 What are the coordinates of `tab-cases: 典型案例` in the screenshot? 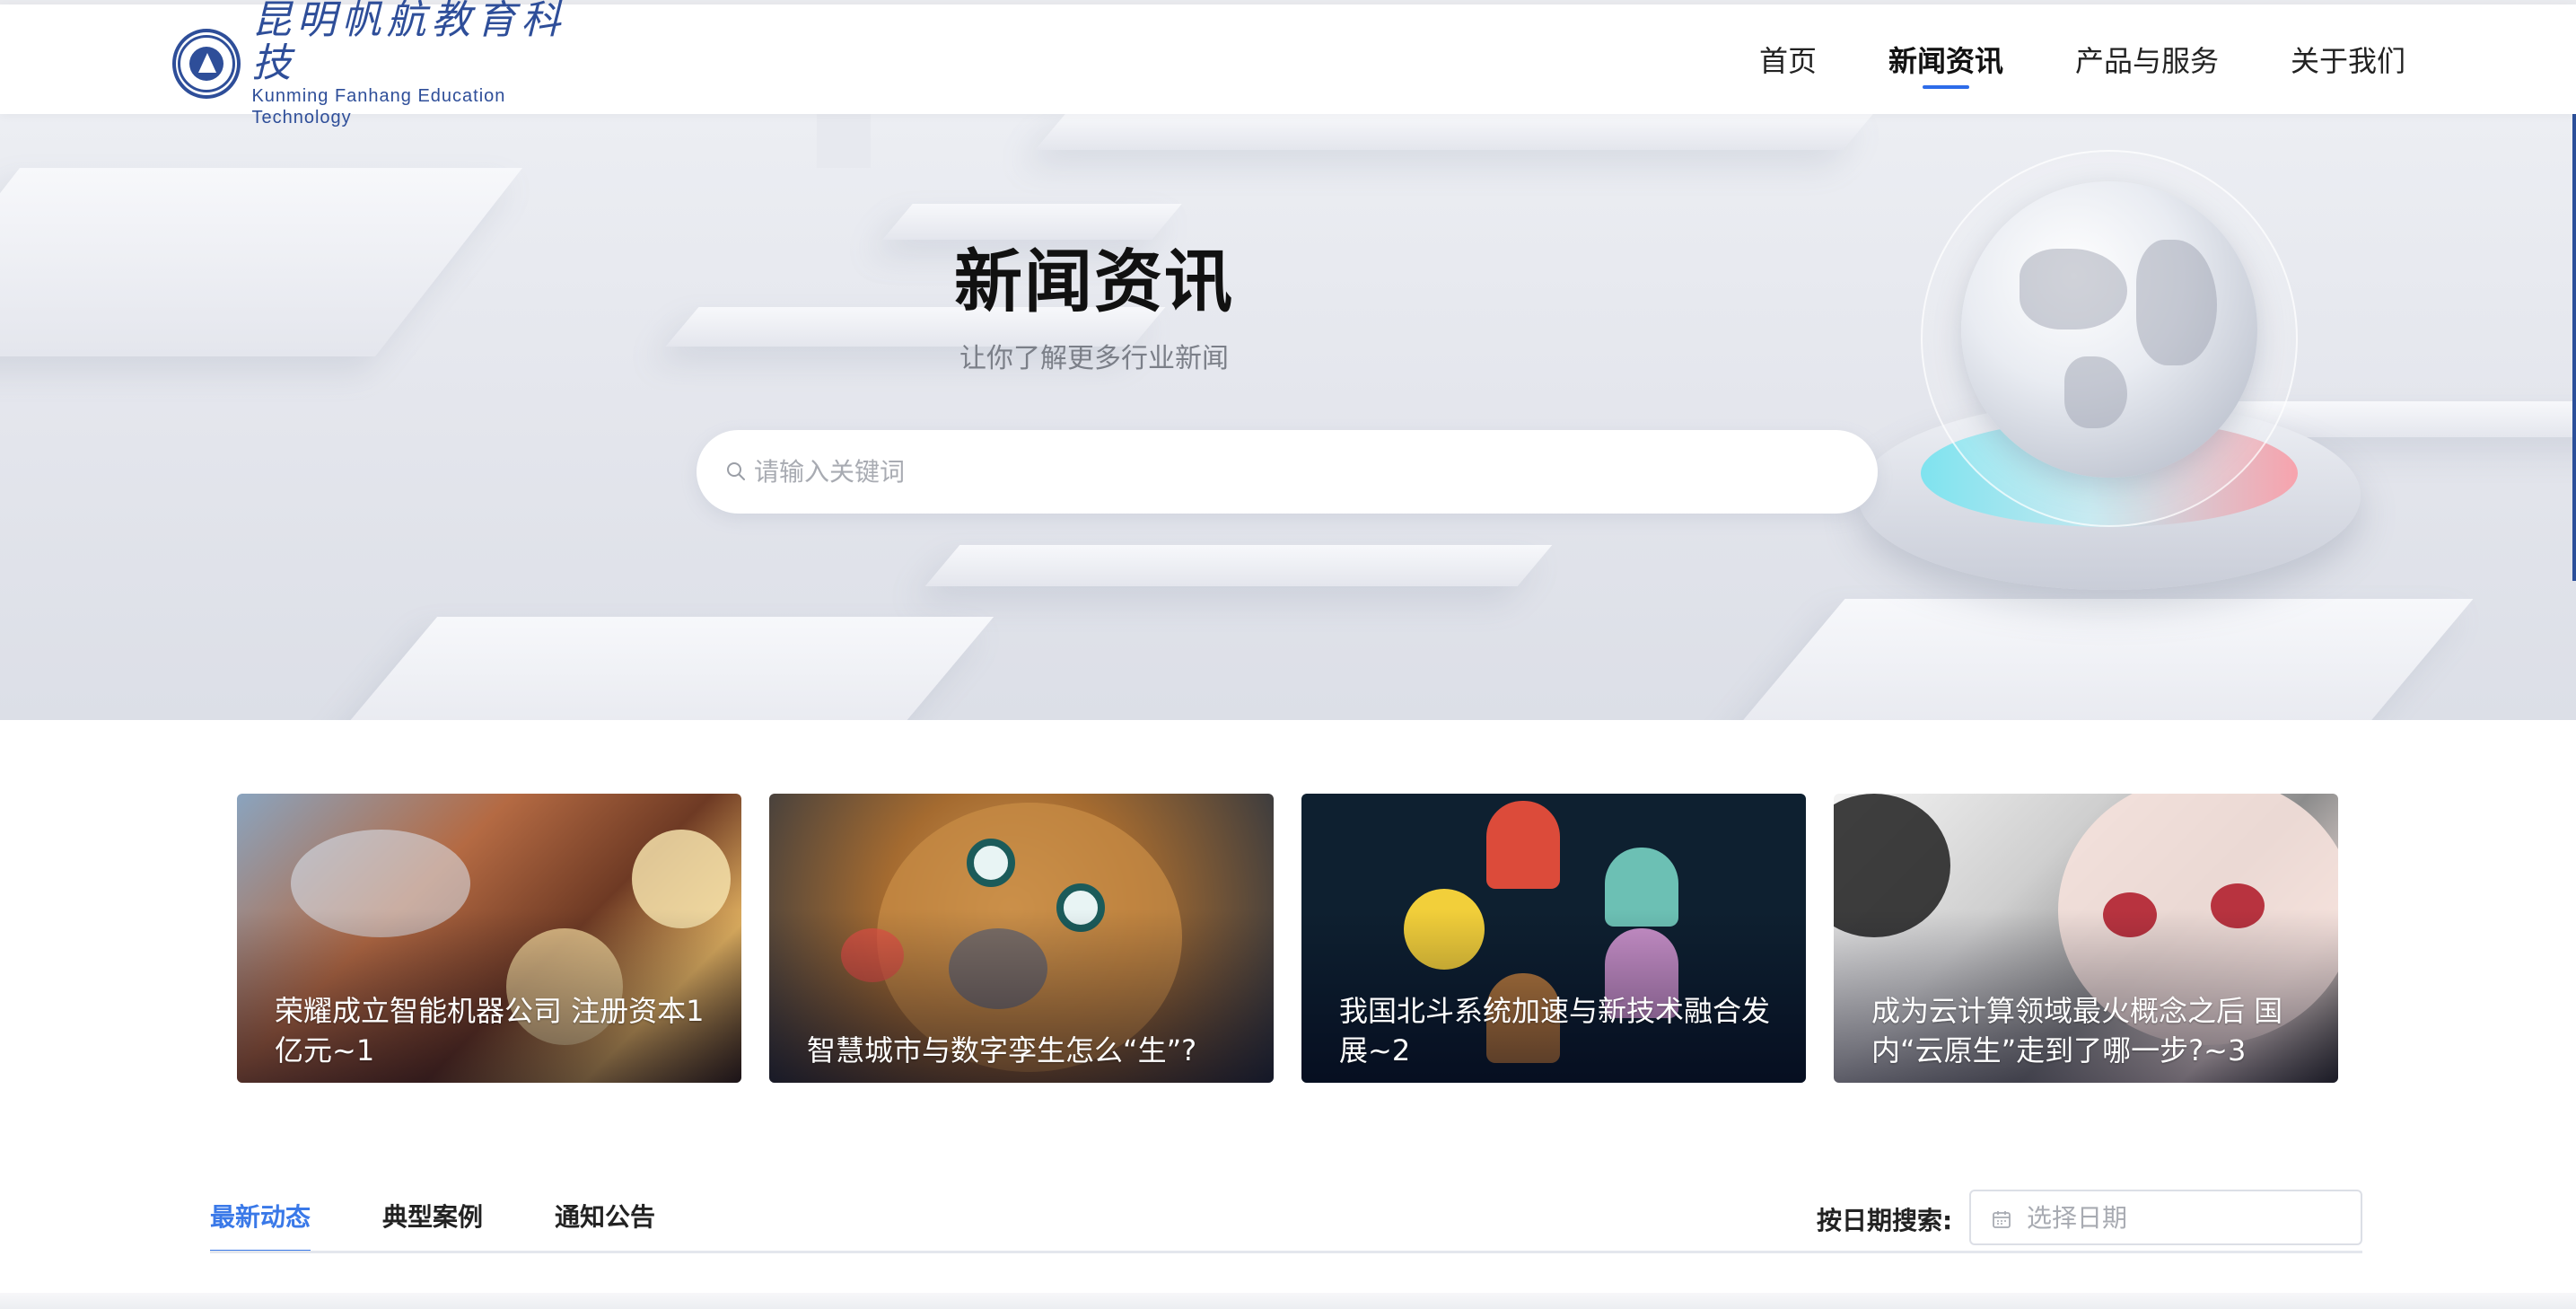 It's located at (432, 1219).